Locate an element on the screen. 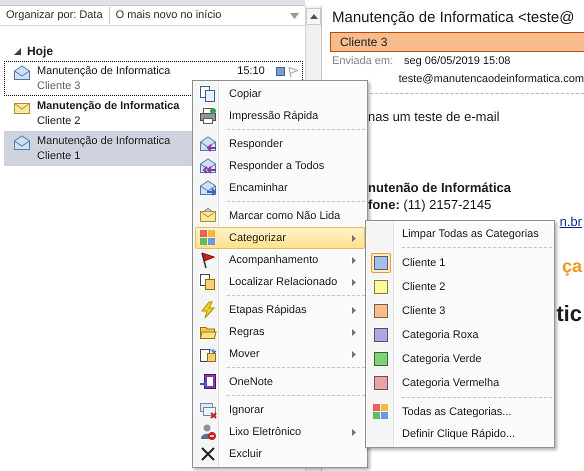  signature-name: nutenão de Informática is located at coordinates (439, 187).